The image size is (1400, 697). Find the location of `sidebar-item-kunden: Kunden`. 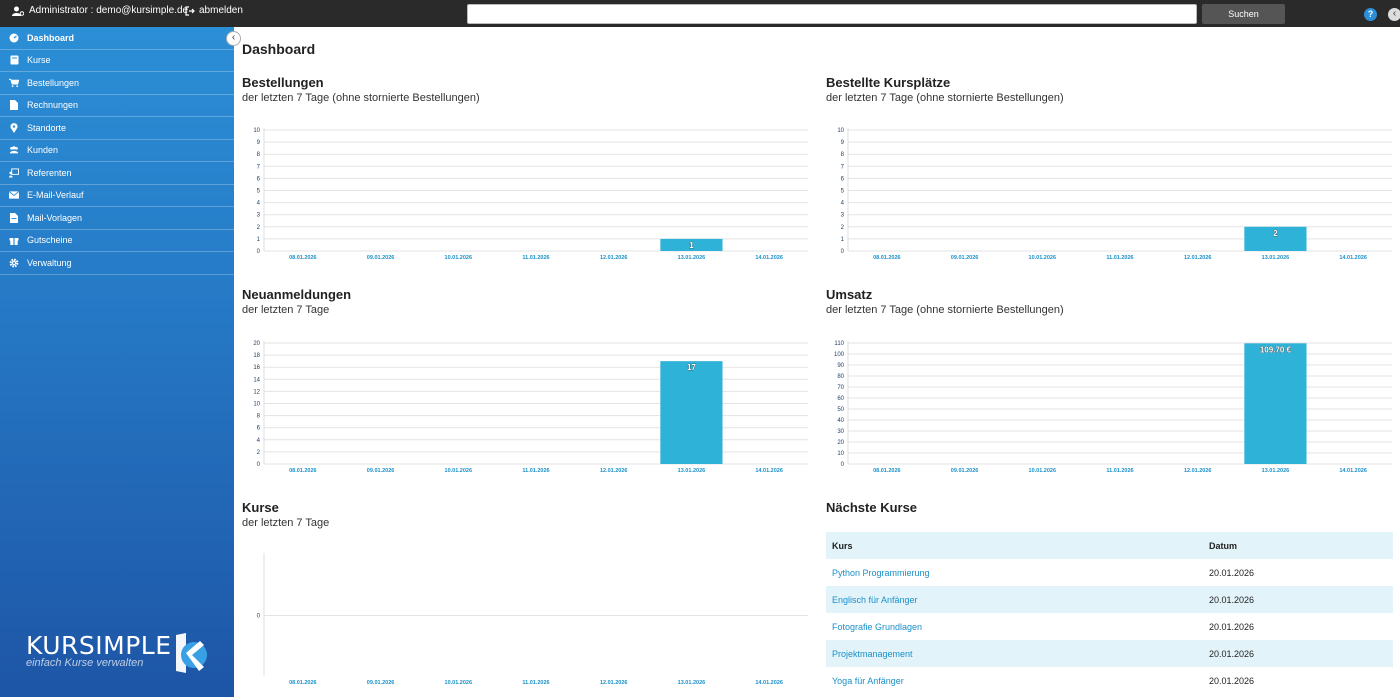

sidebar-item-kunden: Kunden is located at coordinates (117, 151).